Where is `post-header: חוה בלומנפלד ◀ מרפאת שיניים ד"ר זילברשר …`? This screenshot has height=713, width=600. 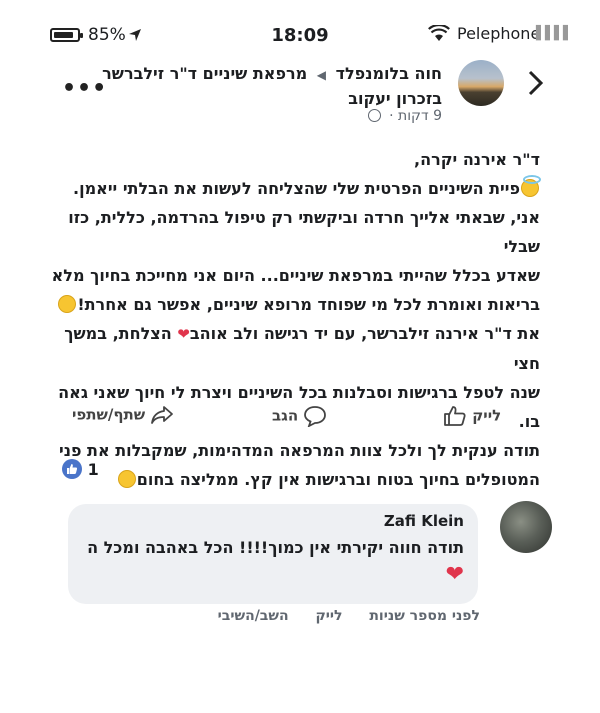
post-header: חוה בלומנפלד ◀ מרפאת שיניים ד"ר זילברשר … is located at coordinates (272, 86).